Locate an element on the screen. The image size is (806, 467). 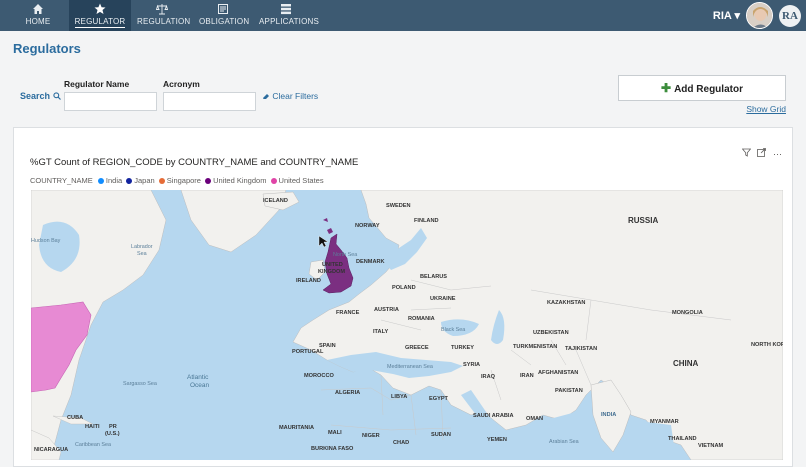
svg-text: PR is located at coordinates (113, 427).